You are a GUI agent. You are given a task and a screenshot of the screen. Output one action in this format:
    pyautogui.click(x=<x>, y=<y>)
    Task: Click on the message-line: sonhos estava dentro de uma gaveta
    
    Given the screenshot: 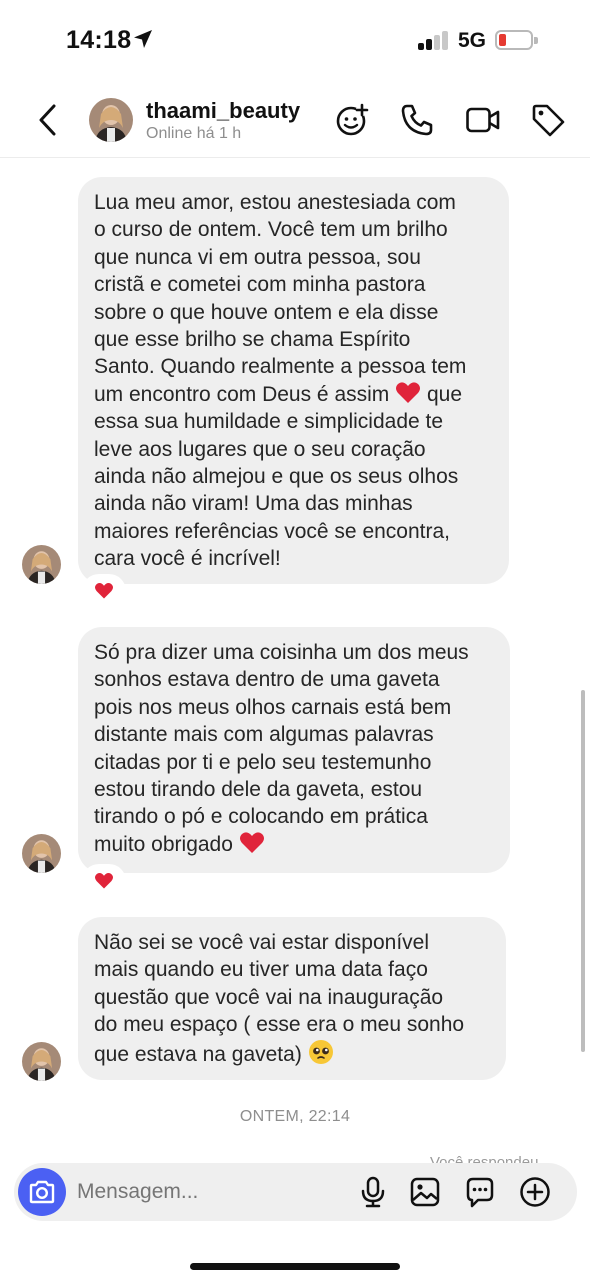 What is the action you would take?
    pyautogui.click(x=267, y=680)
    